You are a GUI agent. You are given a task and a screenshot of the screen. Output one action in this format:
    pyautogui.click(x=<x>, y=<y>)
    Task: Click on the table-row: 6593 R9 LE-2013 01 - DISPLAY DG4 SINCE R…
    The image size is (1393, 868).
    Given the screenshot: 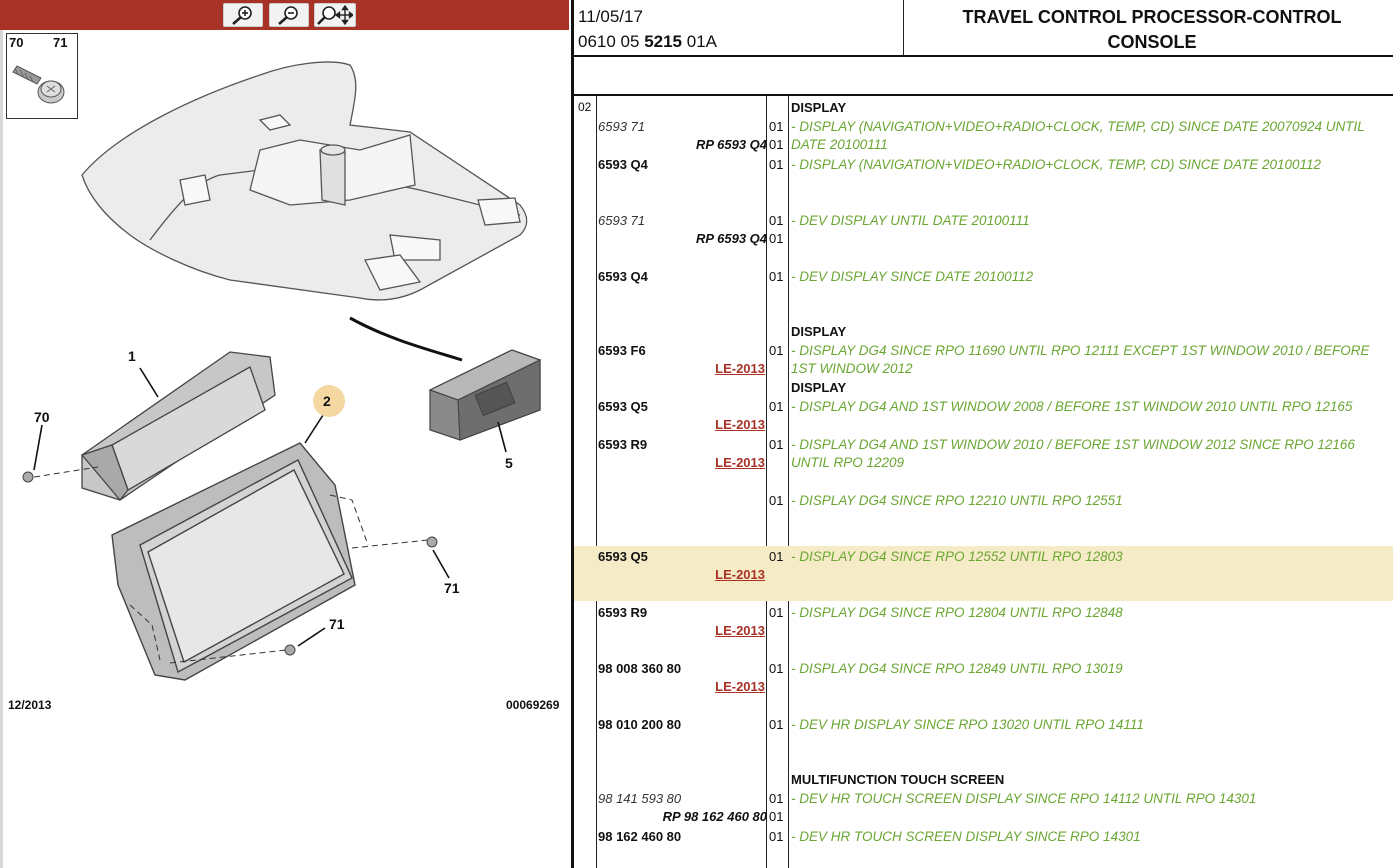 What is the action you would take?
    pyautogui.click(x=983, y=631)
    